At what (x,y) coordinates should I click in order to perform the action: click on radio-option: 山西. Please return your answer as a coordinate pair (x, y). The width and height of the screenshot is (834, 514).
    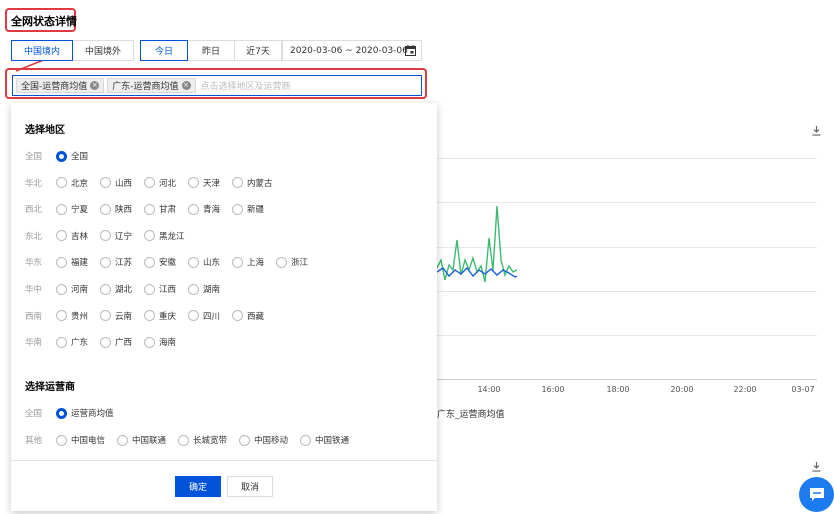
    Looking at the image, I should click on (122, 183).